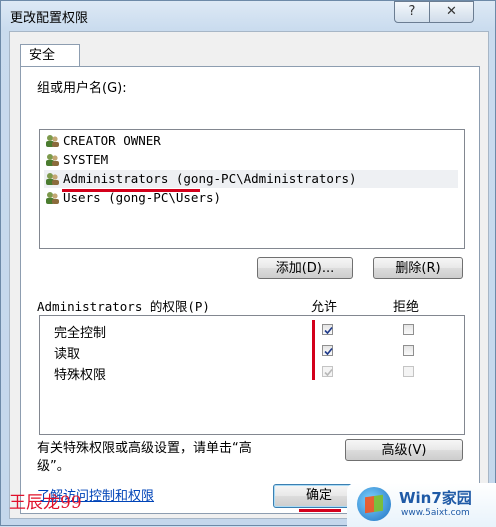 This screenshot has height=527, width=496. Describe the element at coordinates (327, 371) in the screenshot. I see `allow-checkbox-disabled` at that location.